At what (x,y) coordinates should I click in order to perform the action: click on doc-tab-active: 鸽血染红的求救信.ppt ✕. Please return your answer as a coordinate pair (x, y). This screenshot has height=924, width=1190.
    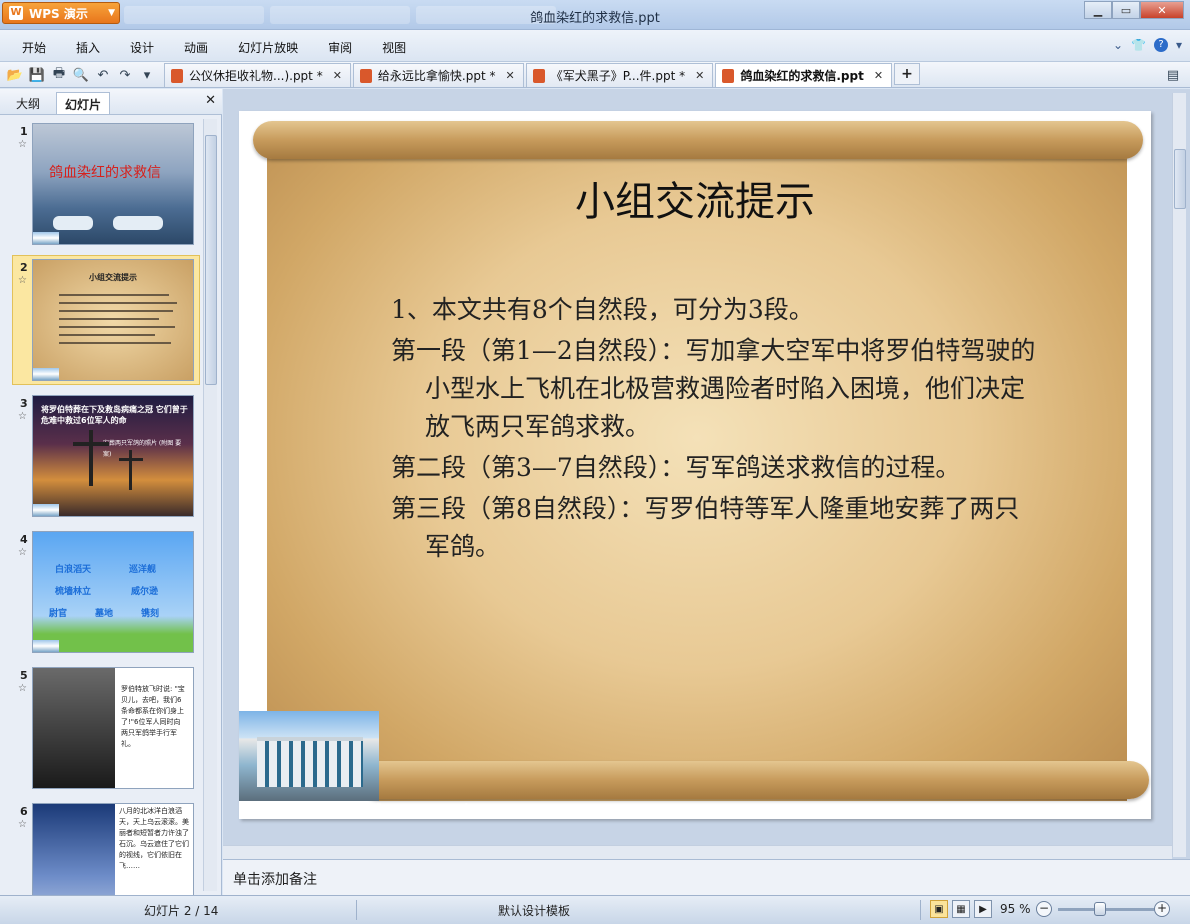
    Looking at the image, I should click on (804, 75).